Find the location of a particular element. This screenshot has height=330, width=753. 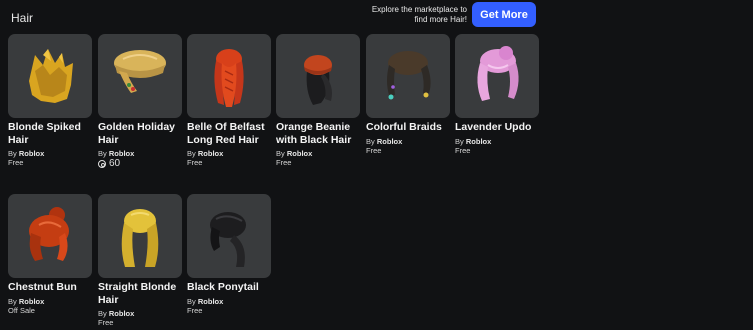

get-more-button: Get More is located at coordinates (504, 14).